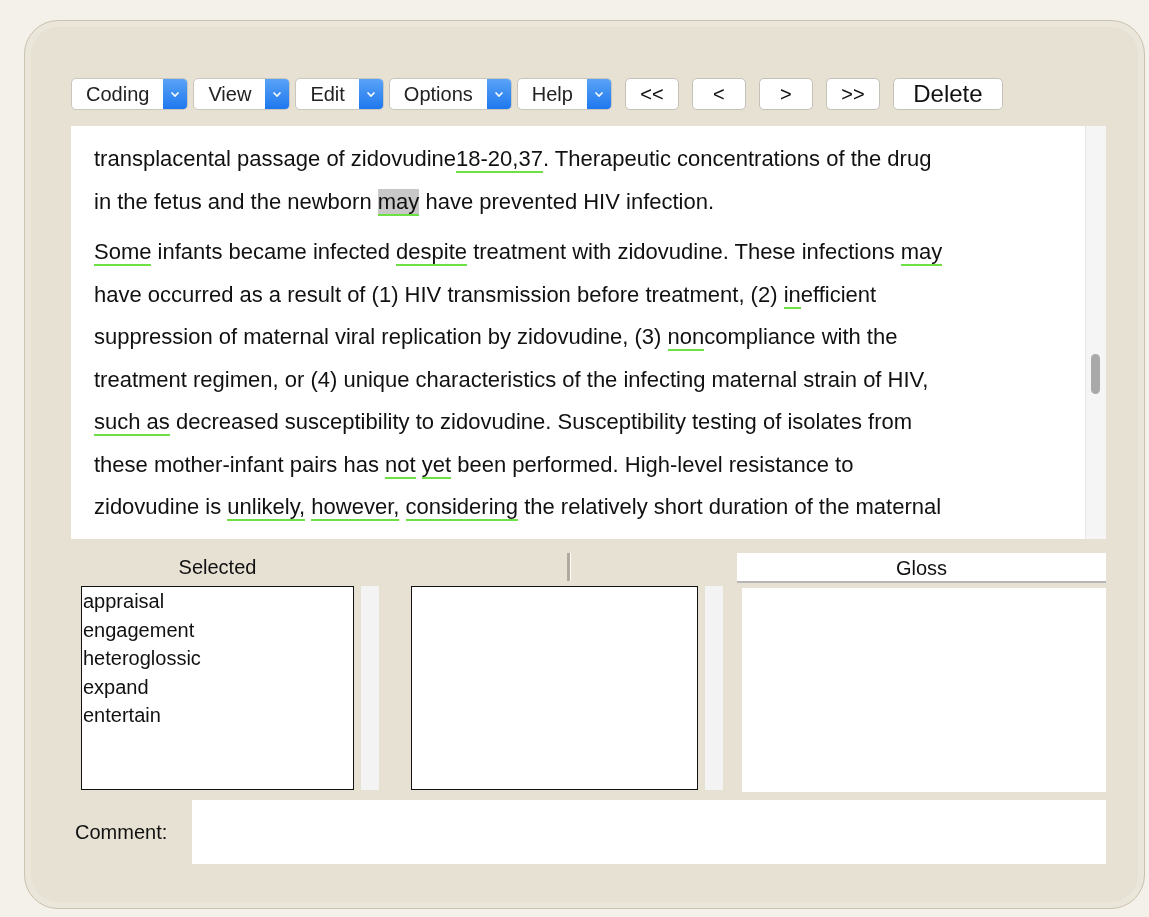  Describe the element at coordinates (513, 160) in the screenshot. I see `text-line: transplacental passage of zidovudine18-20,37. Therapeutic concentrations of the drug` at that location.